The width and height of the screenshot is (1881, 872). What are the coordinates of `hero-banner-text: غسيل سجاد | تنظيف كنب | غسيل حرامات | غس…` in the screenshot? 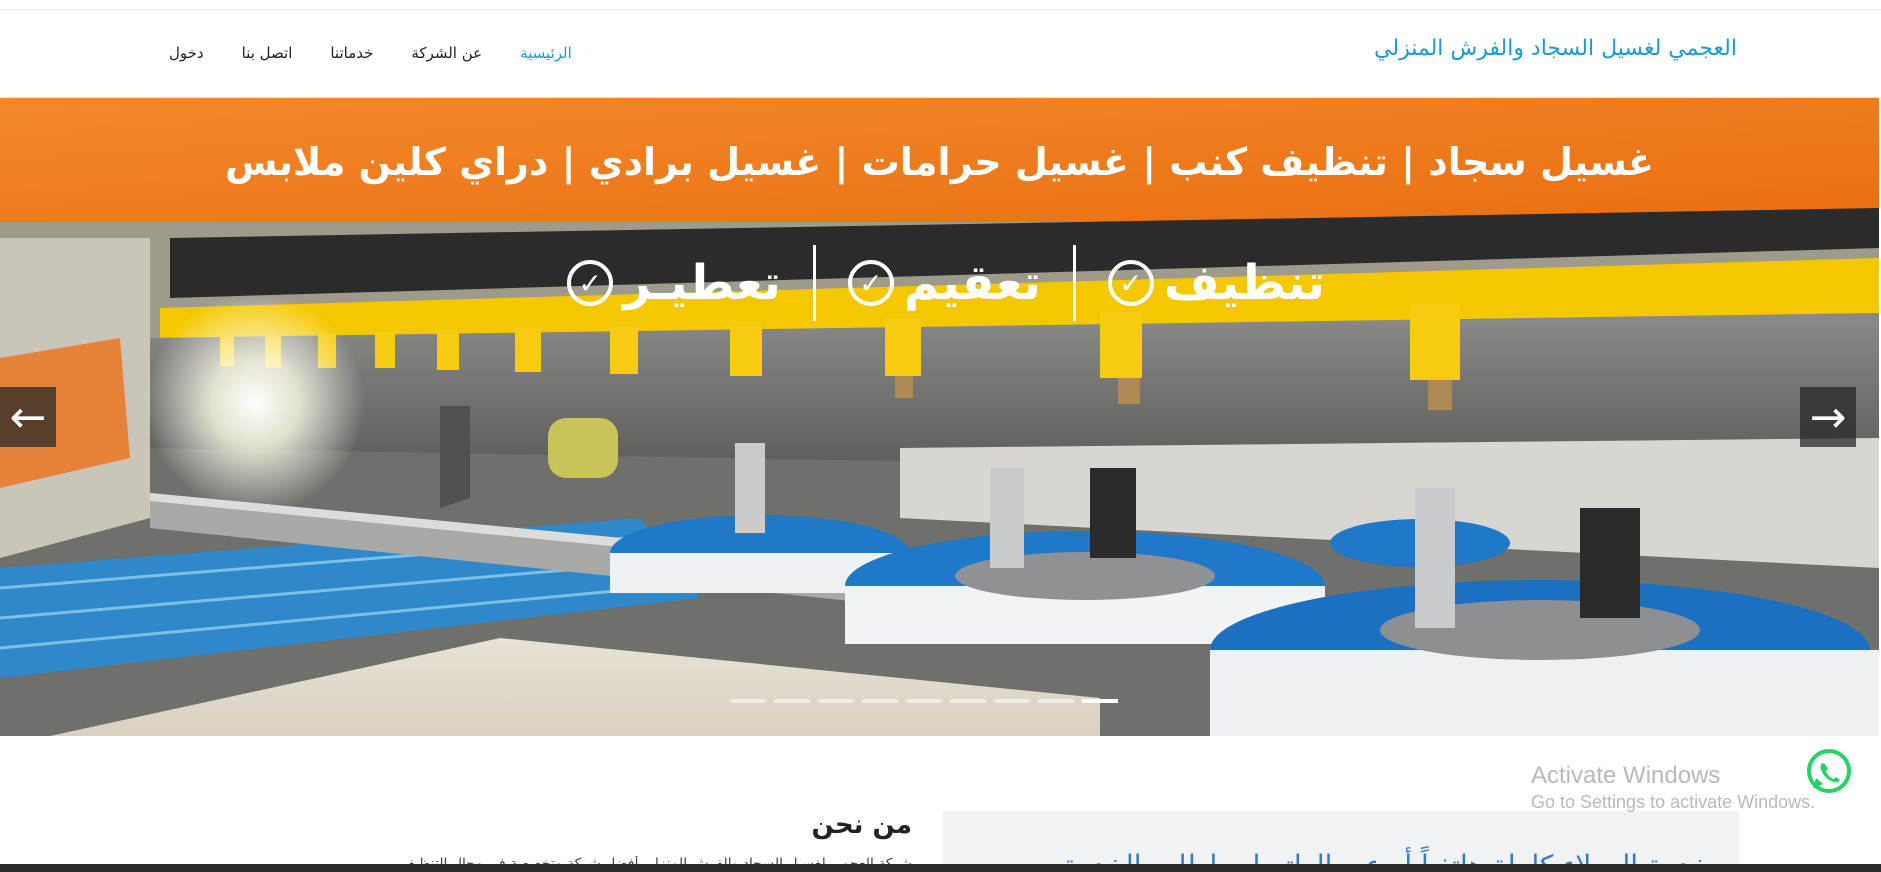 It's located at (939, 162).